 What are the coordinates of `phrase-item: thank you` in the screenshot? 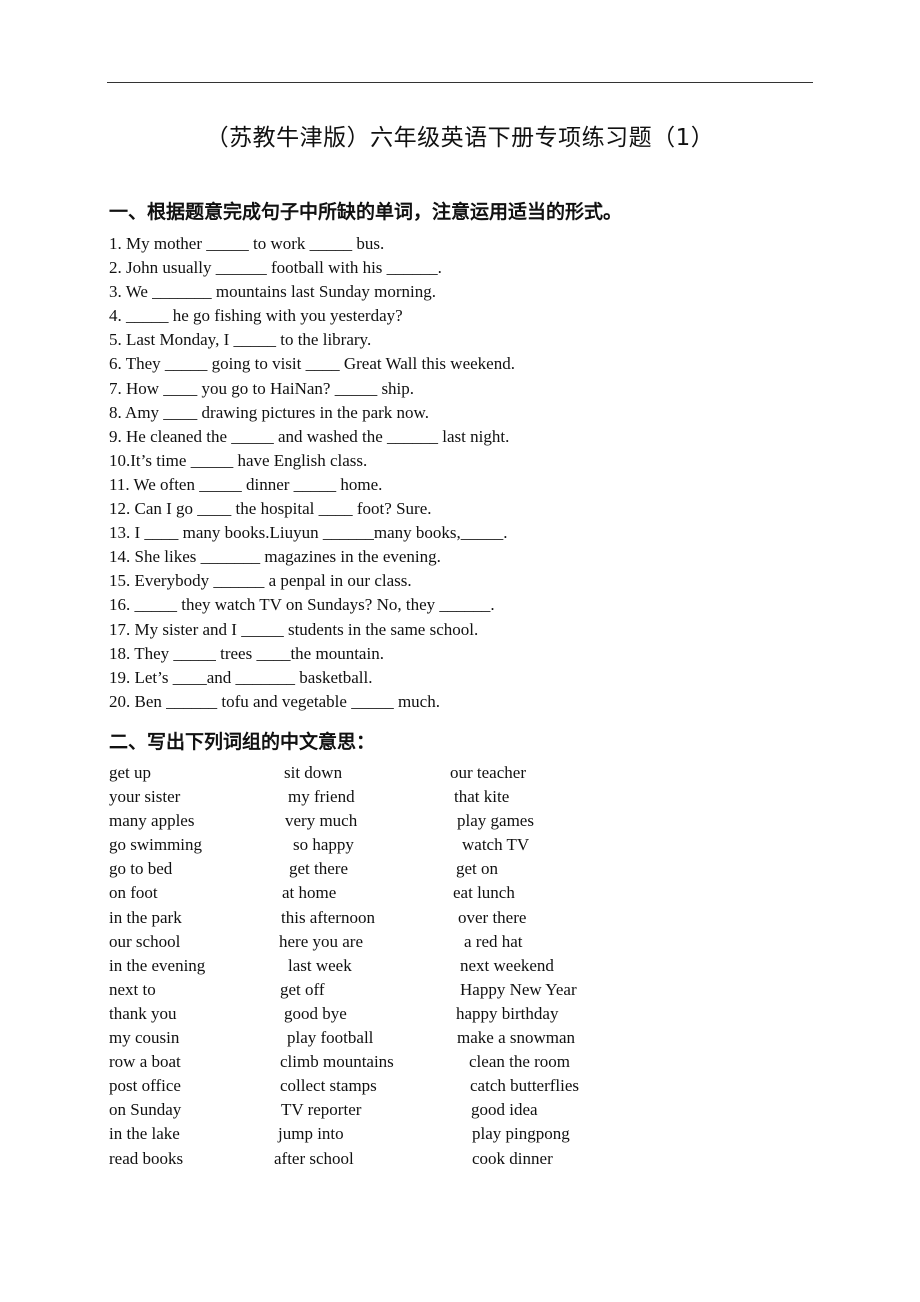 It's located at (143, 1013).